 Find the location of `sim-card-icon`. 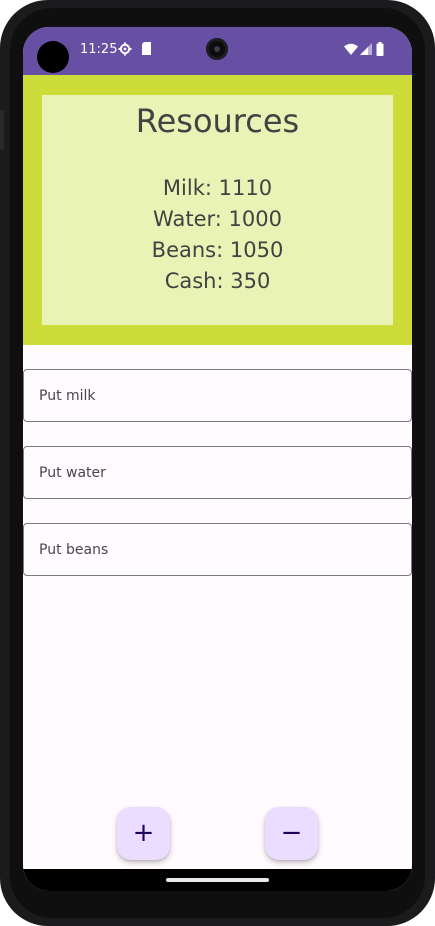

sim-card-icon is located at coordinates (146, 50).